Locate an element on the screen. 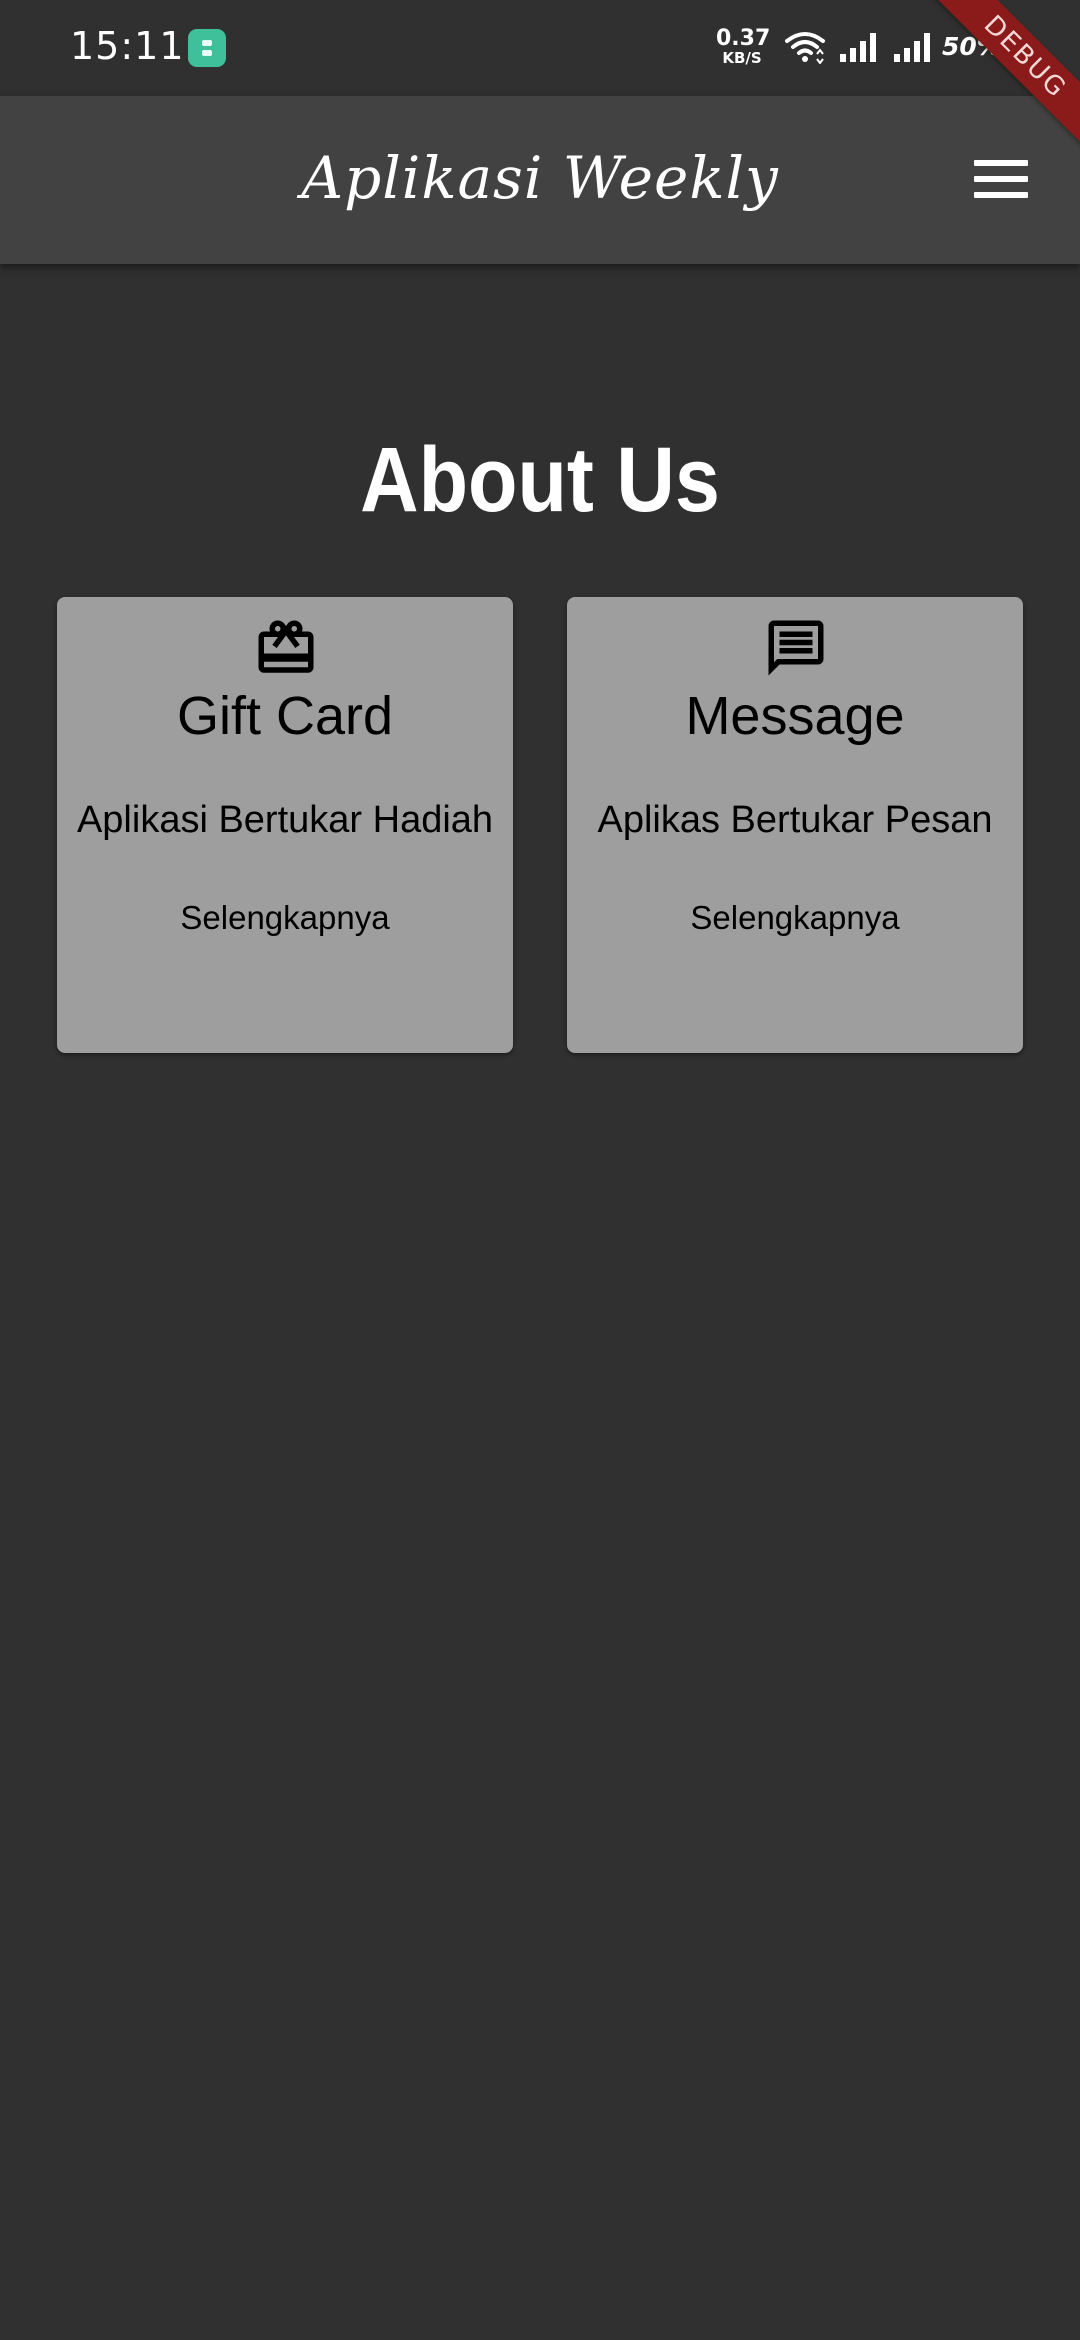  app-bar: Aplikasi Weekly is located at coordinates (540, 180).